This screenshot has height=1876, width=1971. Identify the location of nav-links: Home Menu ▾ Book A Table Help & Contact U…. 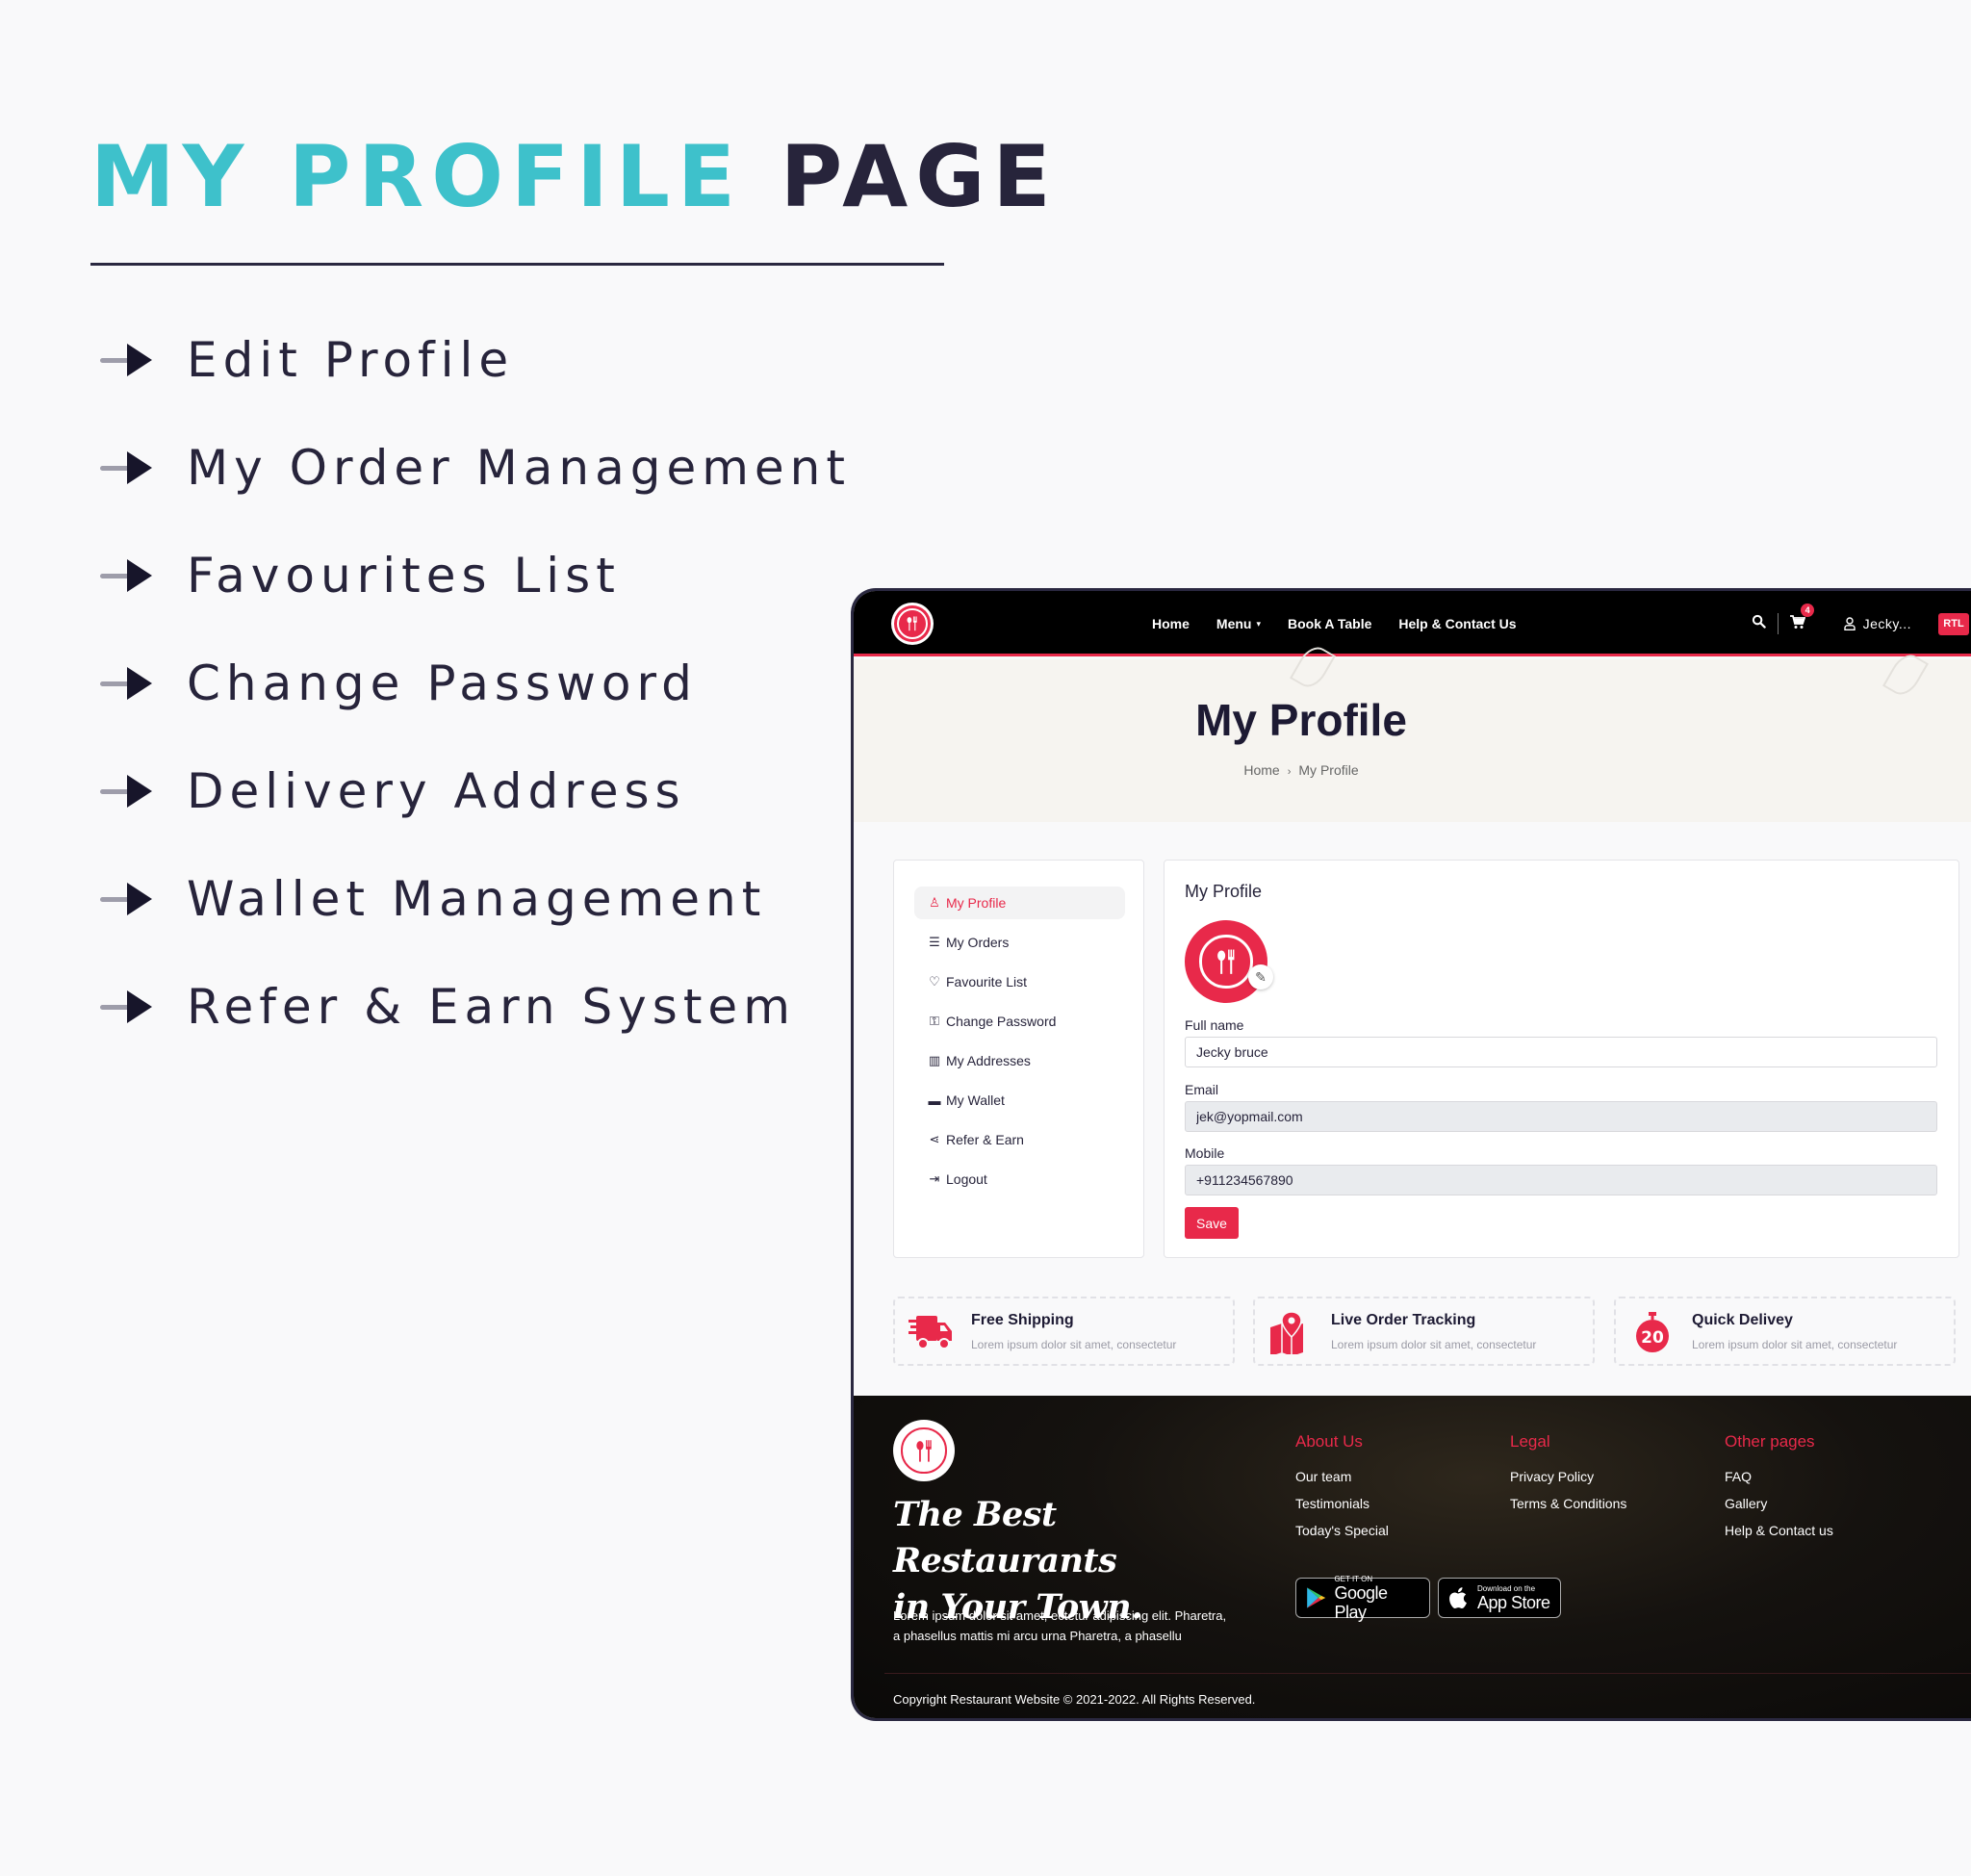
(1334, 623).